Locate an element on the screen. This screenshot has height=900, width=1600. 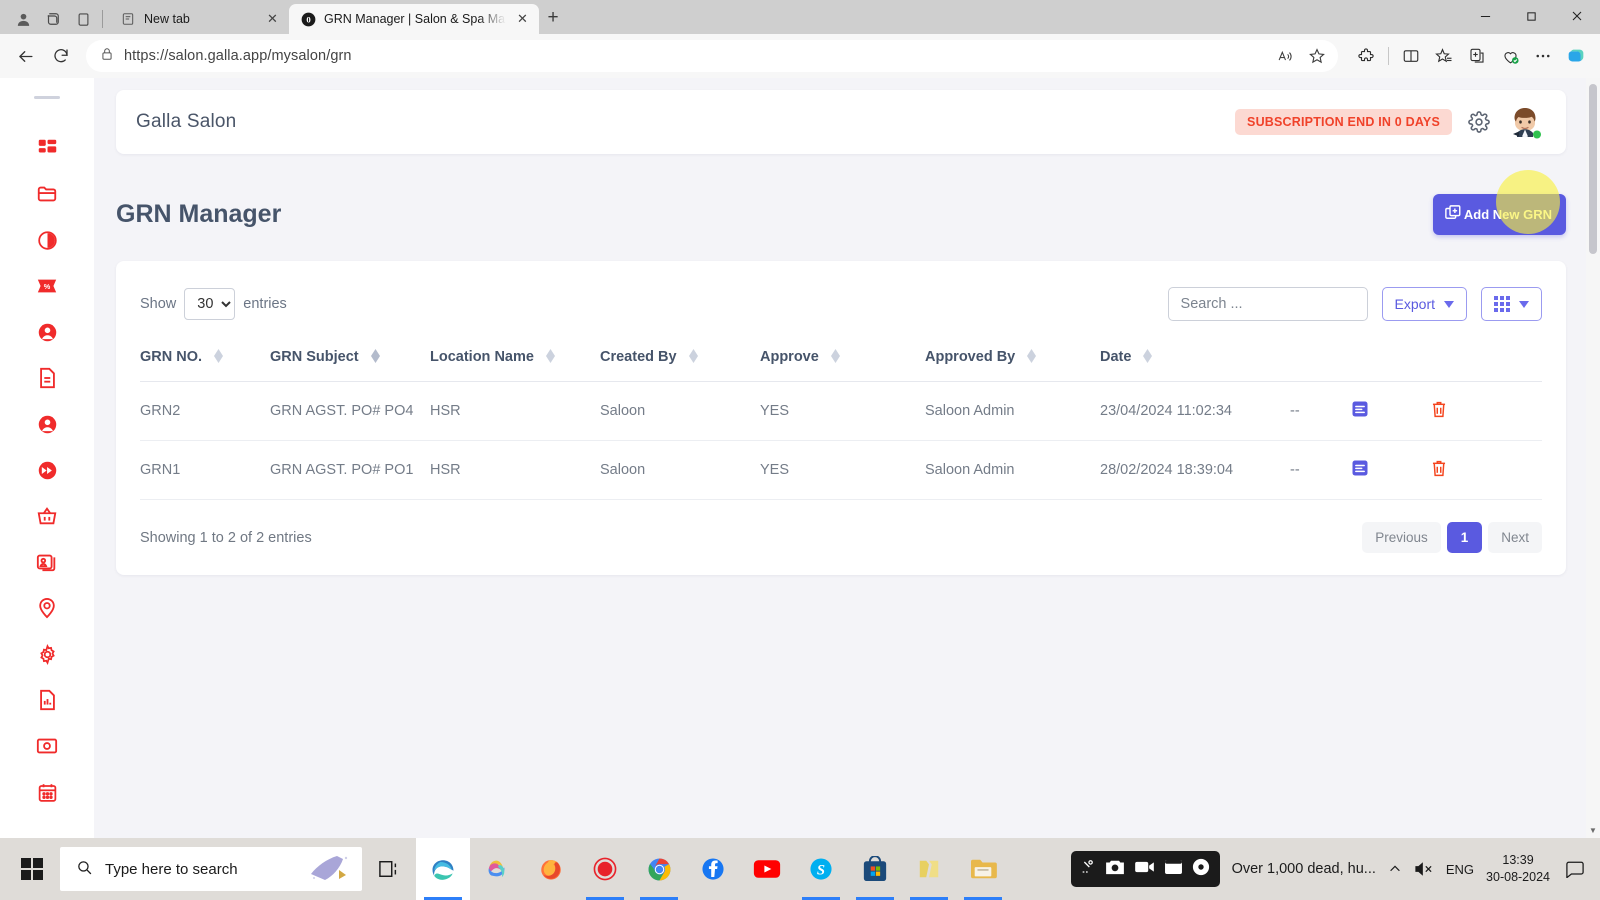
sidebar-item-id-card is located at coordinates (47, 562).